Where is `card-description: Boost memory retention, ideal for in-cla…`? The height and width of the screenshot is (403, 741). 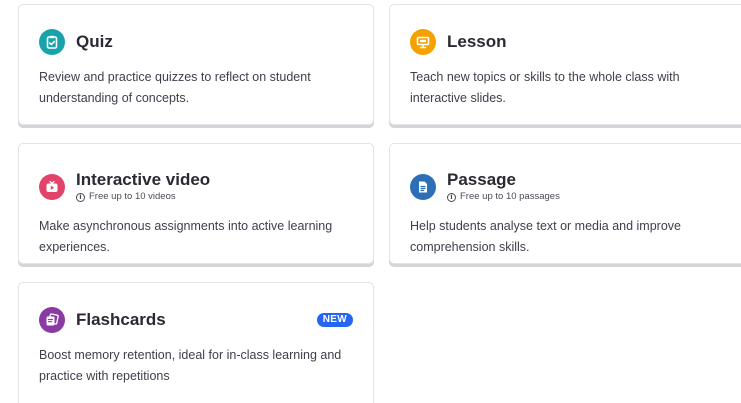
card-description: Boost memory retention, ideal for in-cla… is located at coordinates (190, 365).